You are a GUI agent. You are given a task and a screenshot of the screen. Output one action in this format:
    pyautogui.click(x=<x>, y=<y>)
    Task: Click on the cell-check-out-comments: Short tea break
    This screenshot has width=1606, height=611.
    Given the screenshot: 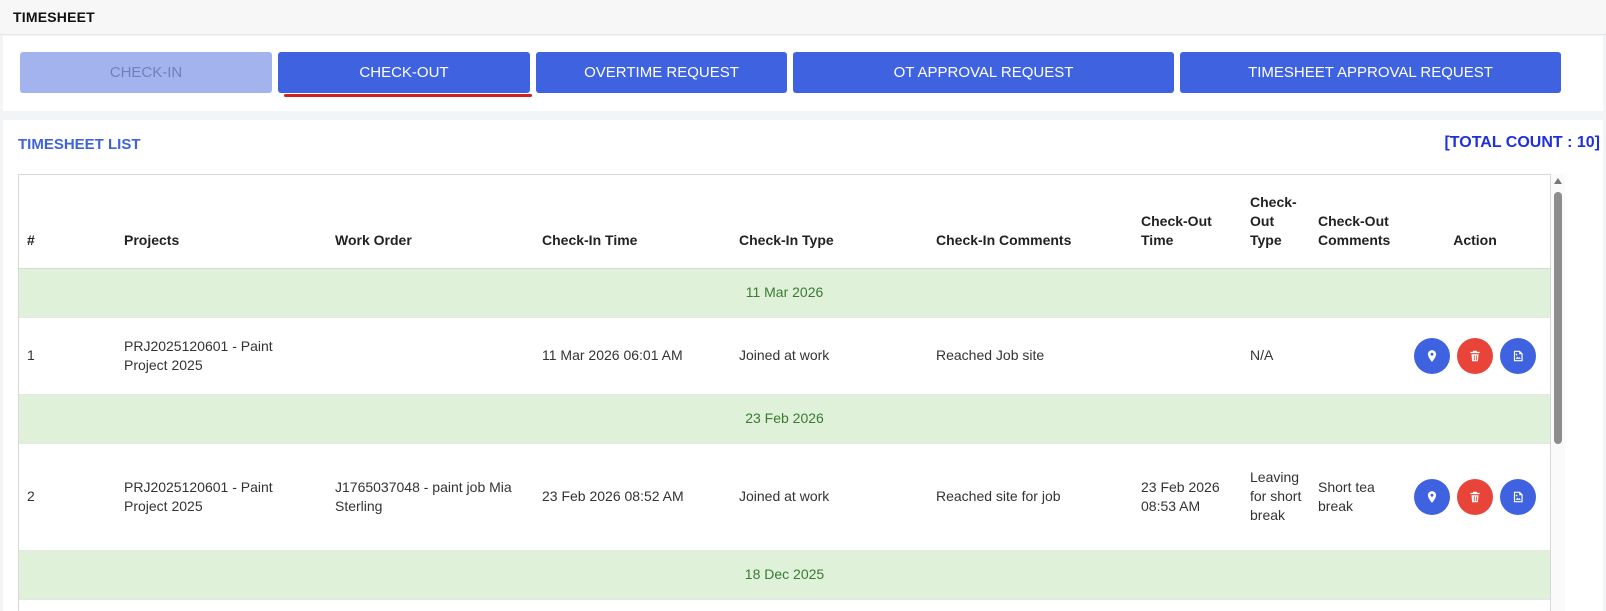 What is the action you would take?
    pyautogui.click(x=1355, y=497)
    